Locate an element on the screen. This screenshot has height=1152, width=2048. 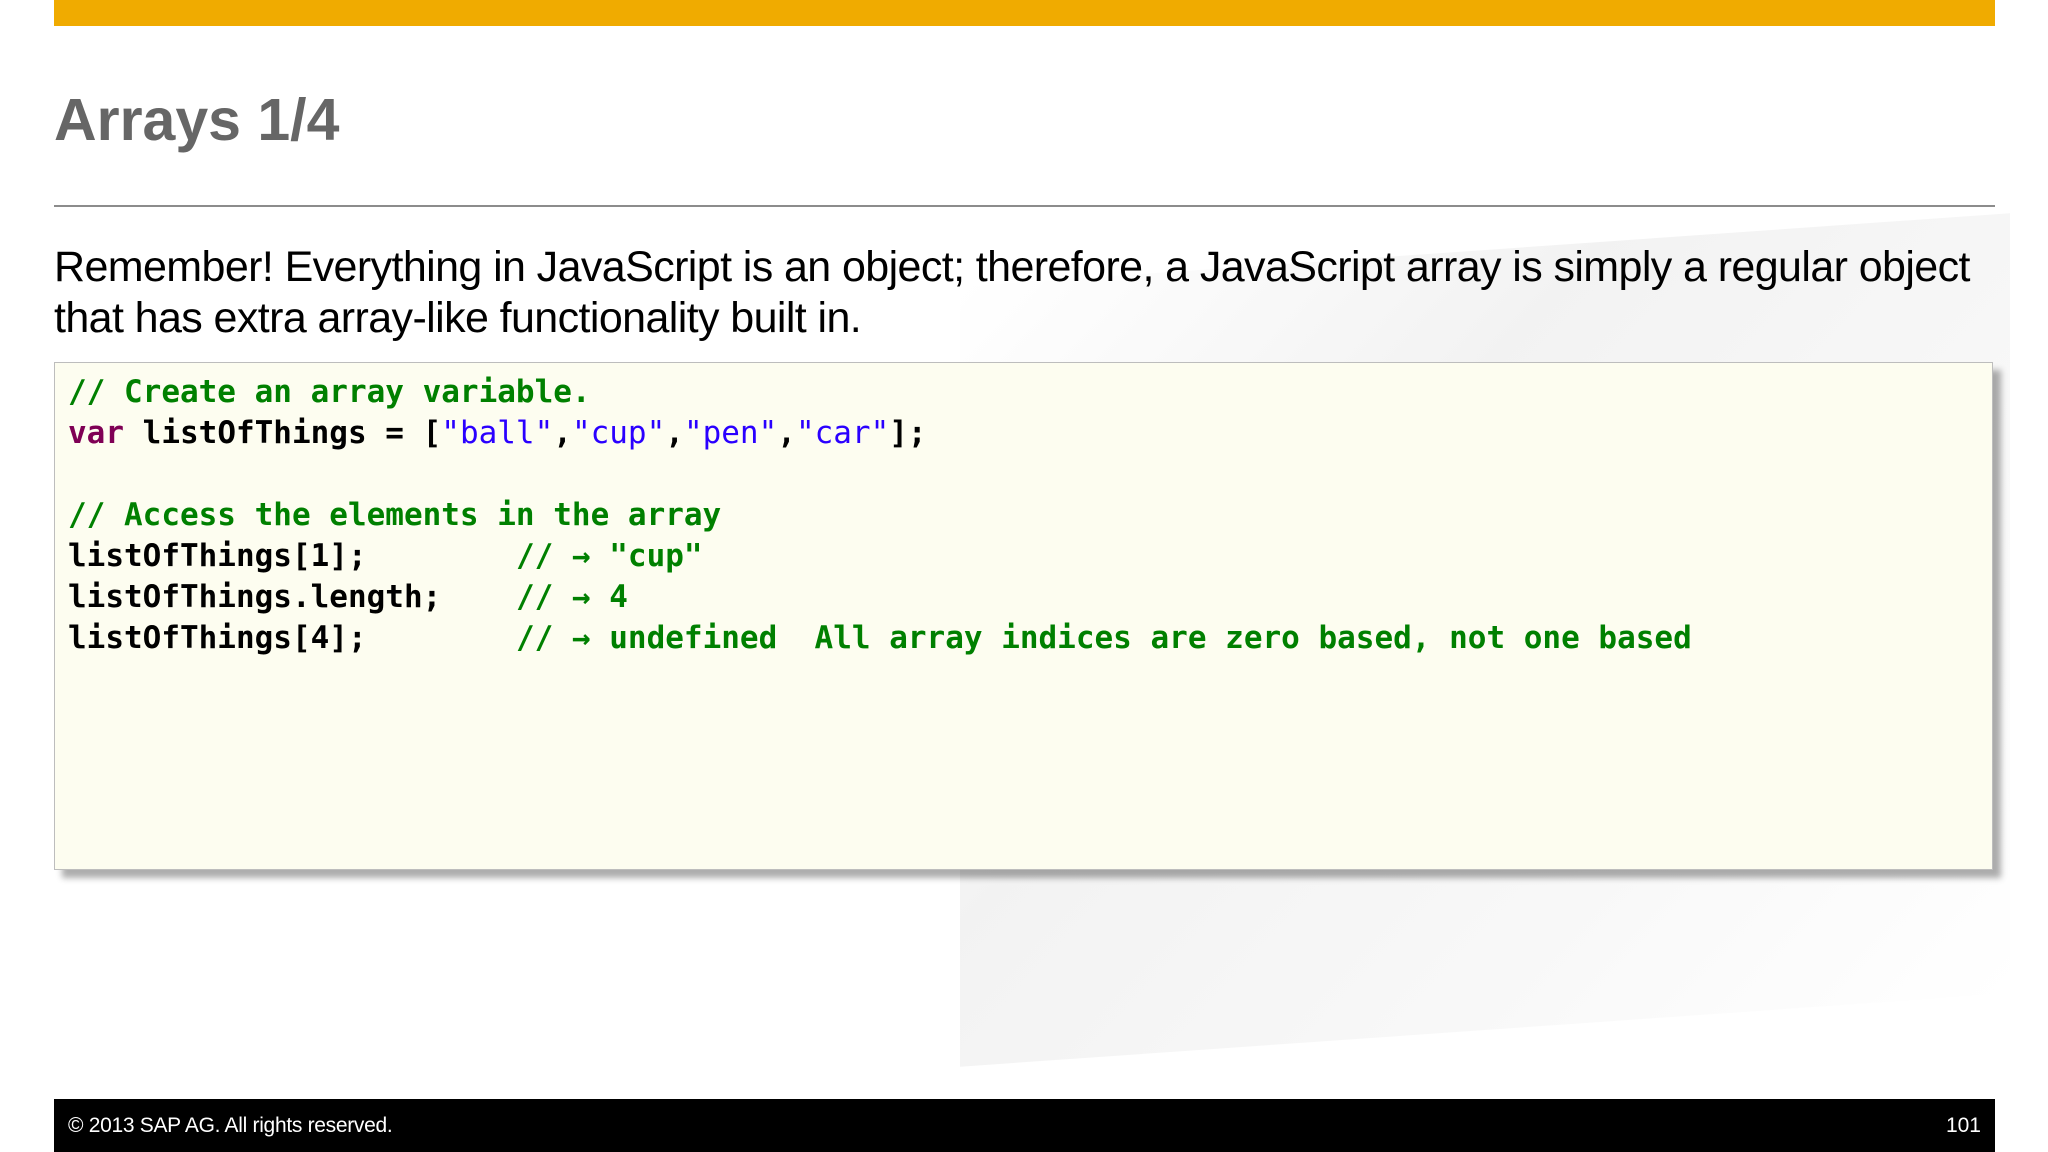
code-comment: // → 4 is located at coordinates (571, 597).